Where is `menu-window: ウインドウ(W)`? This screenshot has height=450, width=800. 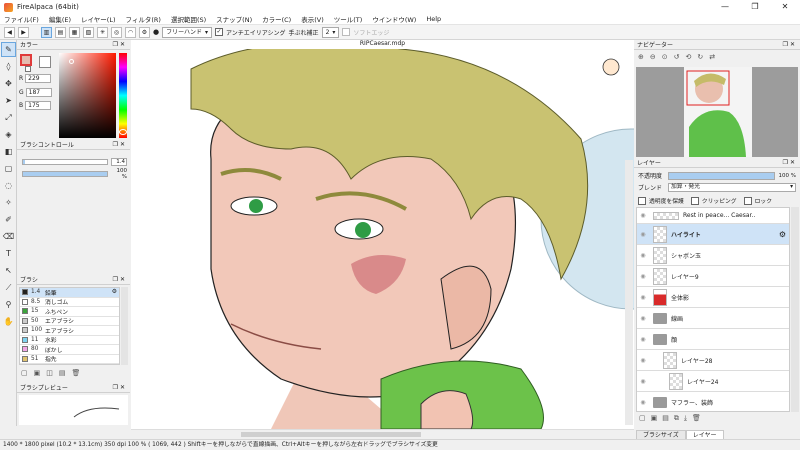 menu-window: ウインドウ(W) is located at coordinates (394, 19).